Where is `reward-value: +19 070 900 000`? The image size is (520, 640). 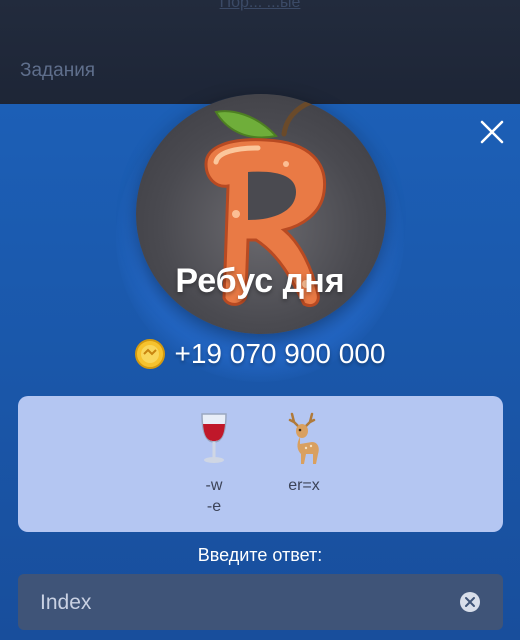 reward-value: +19 070 900 000 is located at coordinates (280, 353).